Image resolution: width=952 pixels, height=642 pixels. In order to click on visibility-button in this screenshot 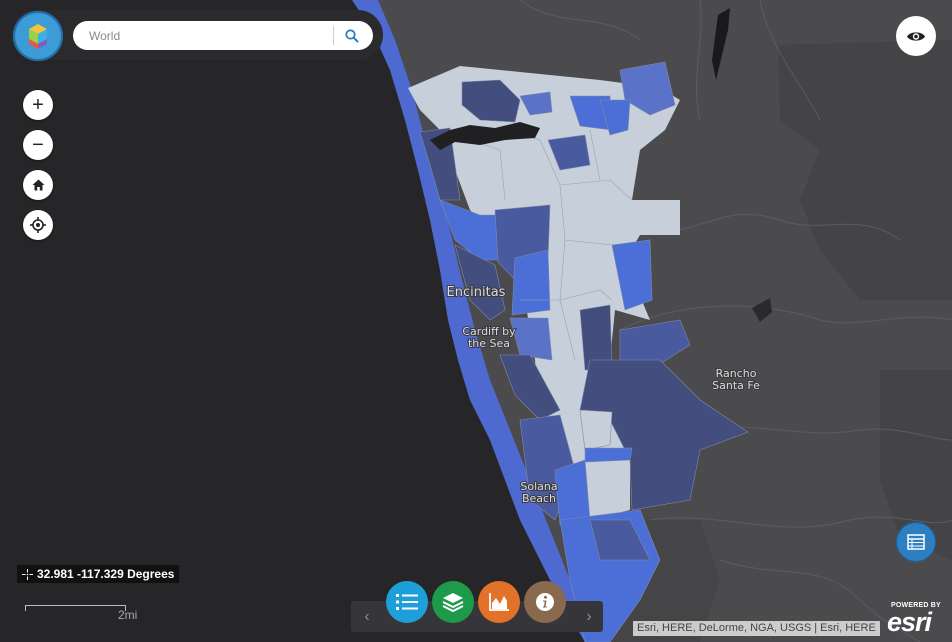, I will do `click(916, 36)`.